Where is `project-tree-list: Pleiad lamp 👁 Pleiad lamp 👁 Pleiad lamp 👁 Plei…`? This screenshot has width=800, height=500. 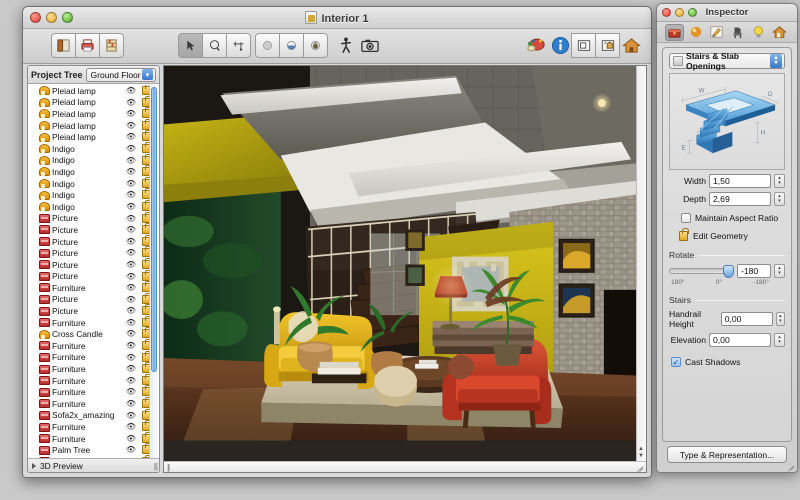 project-tree-list: Pleiad lamp 👁 Pleiad lamp 👁 Pleiad lamp 👁 Plei… is located at coordinates (93, 271).